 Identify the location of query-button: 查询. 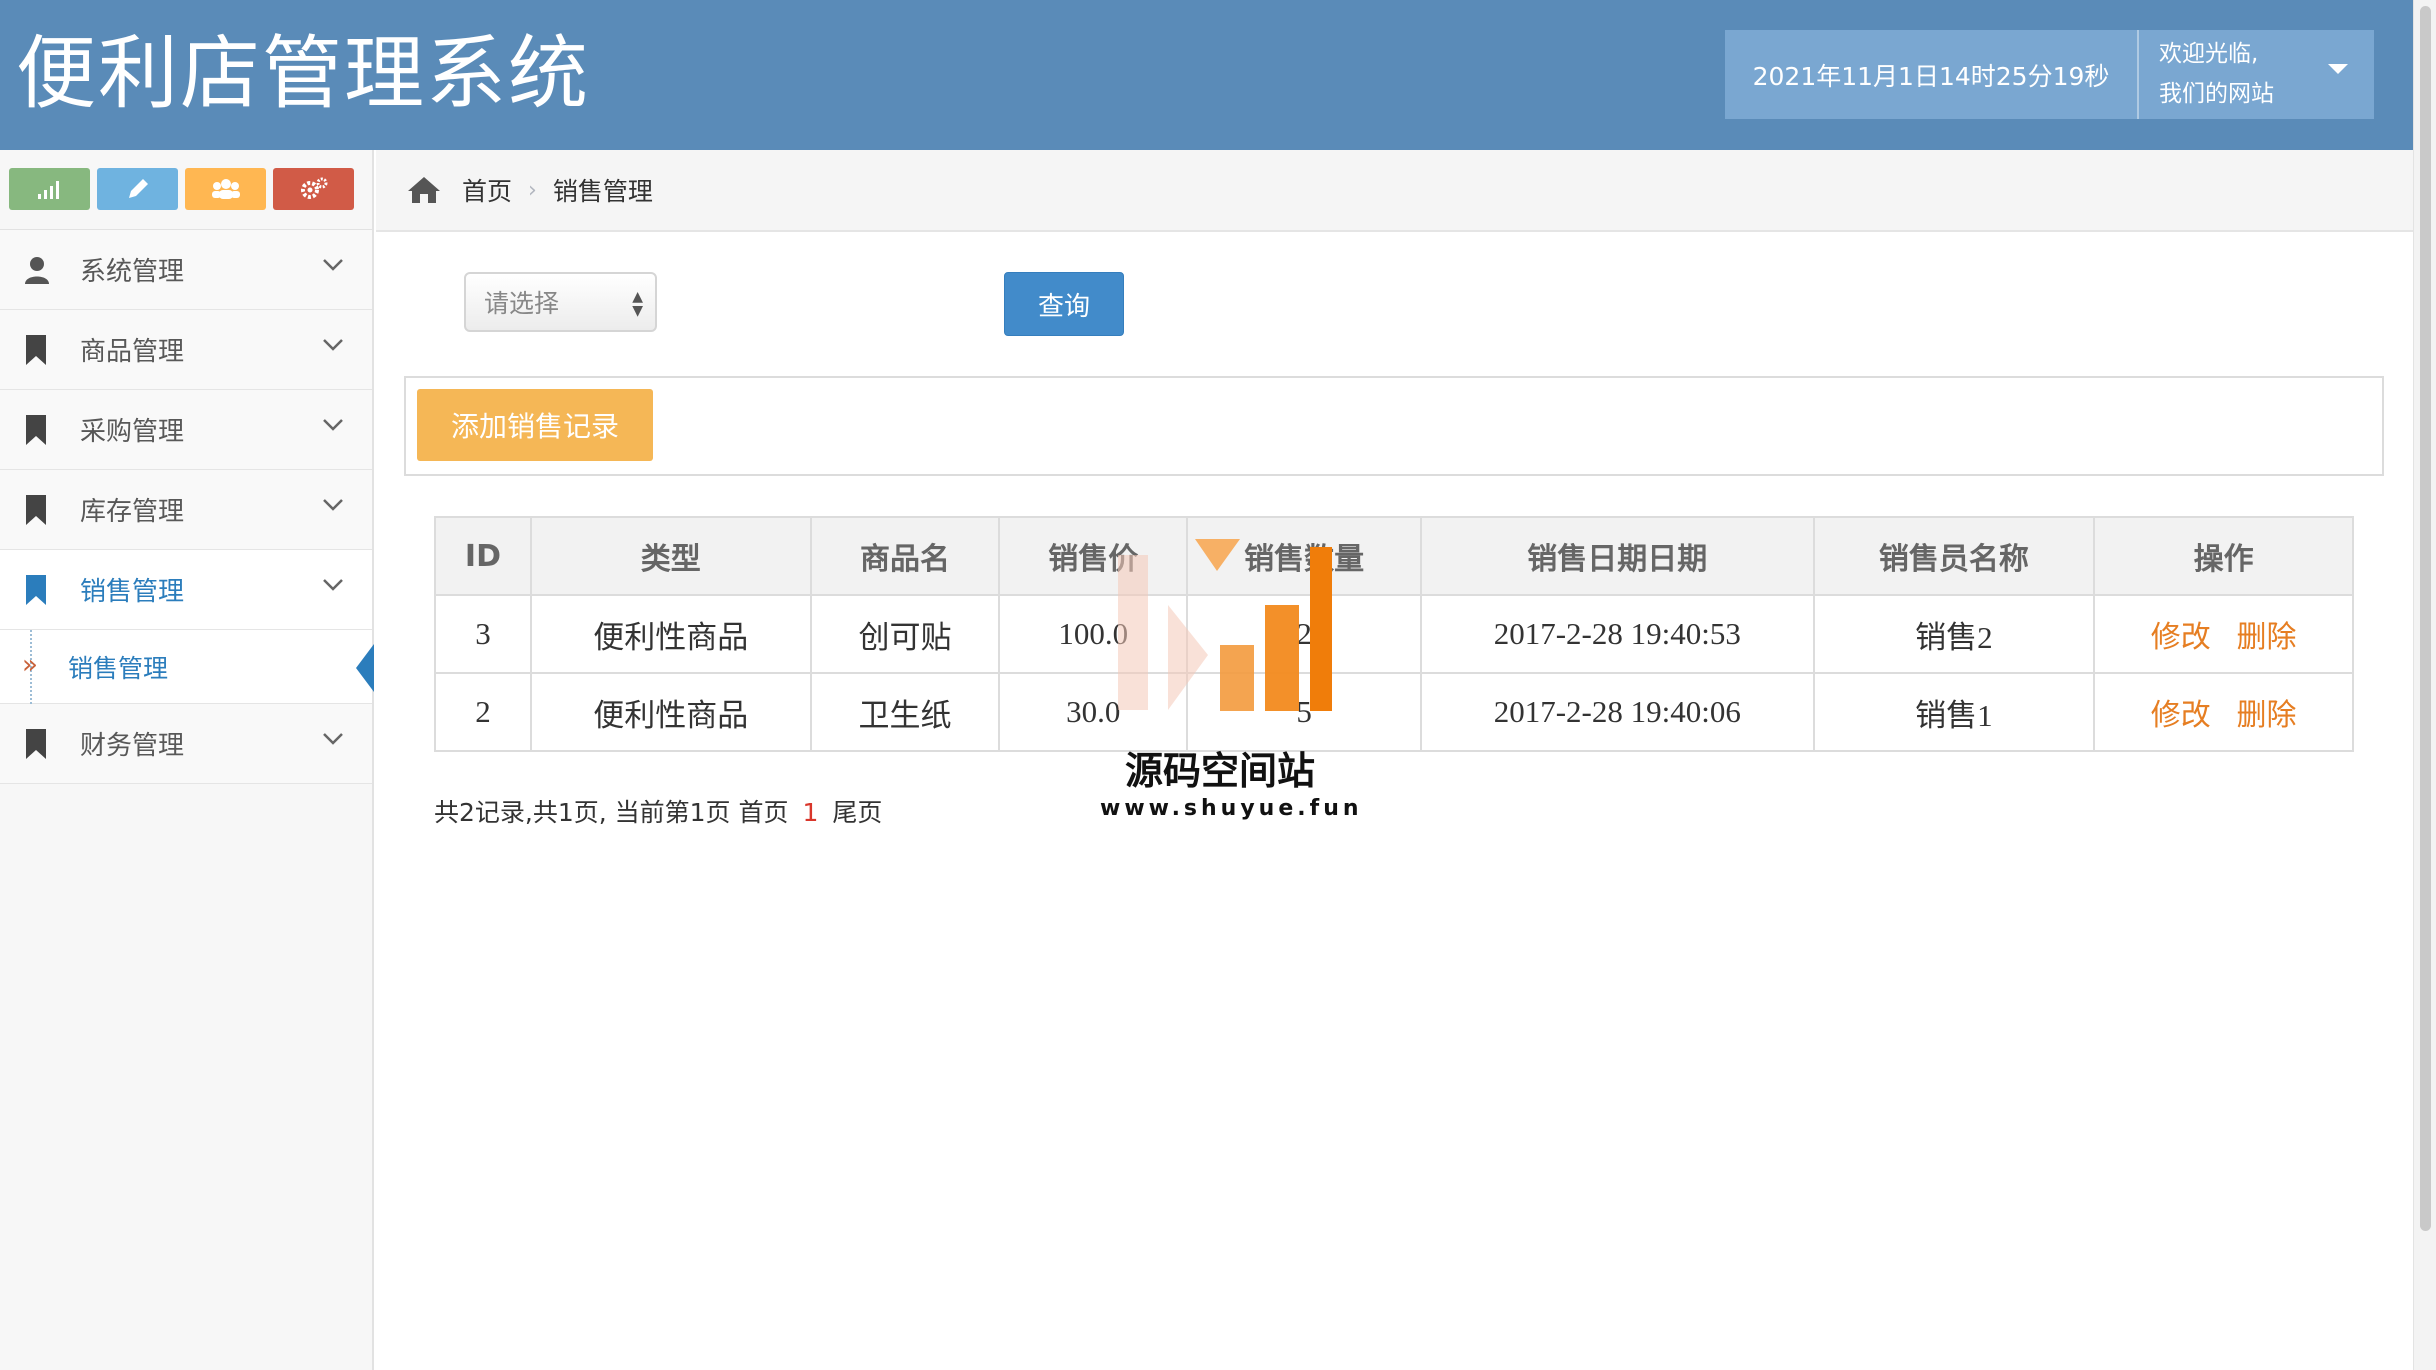
(1064, 304).